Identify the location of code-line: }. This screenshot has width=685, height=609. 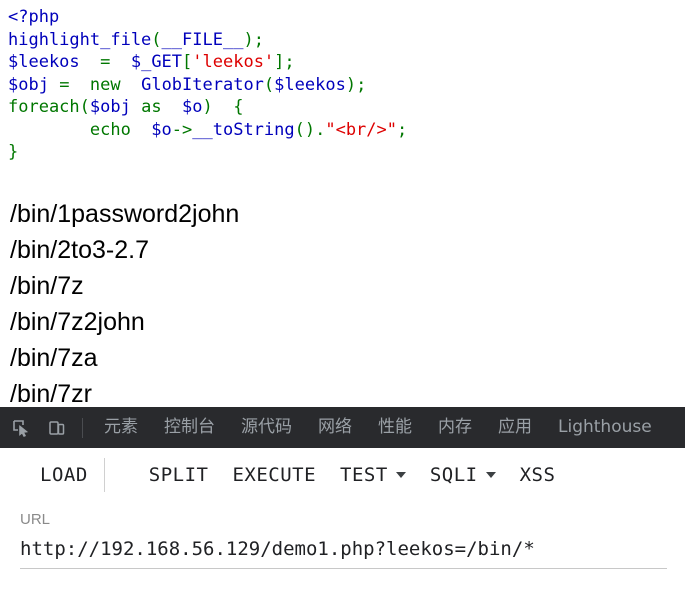
(346, 152).